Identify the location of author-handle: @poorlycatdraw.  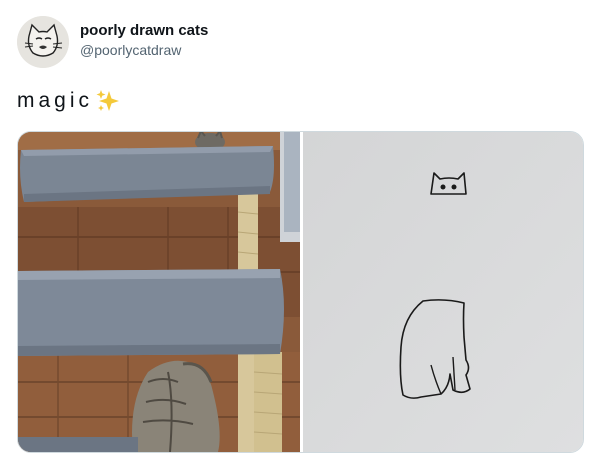
(130, 50).